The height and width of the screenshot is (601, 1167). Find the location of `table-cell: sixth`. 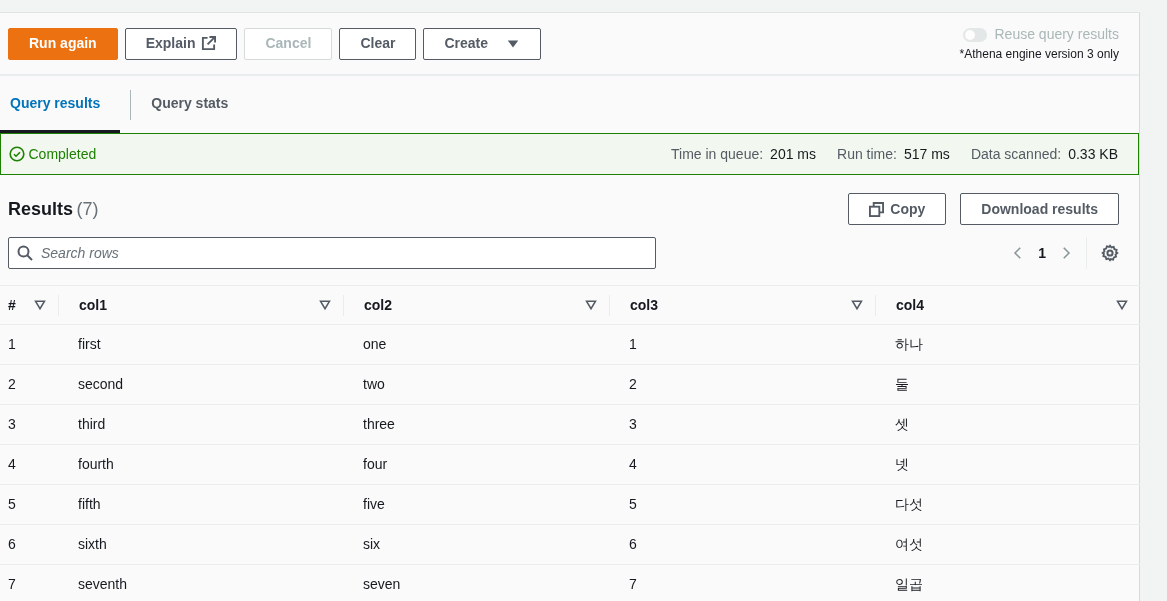

table-cell: sixth is located at coordinates (200, 545).